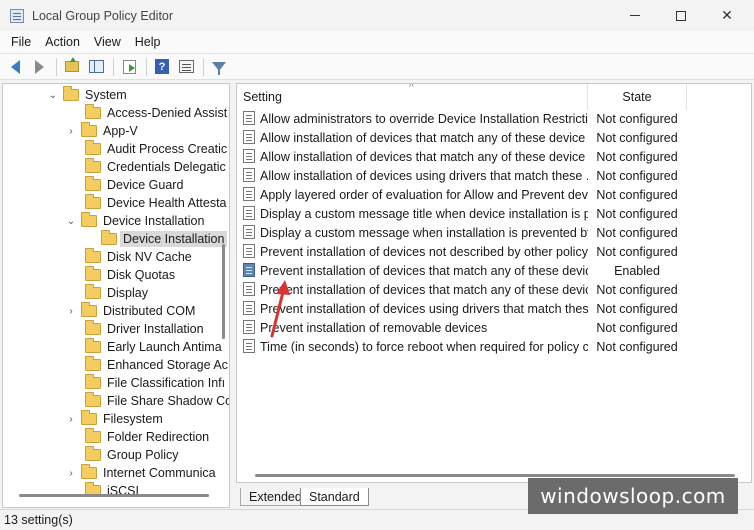  Describe the element at coordinates (249, 270) in the screenshot. I see `policy-setting-enabled-icon` at that location.